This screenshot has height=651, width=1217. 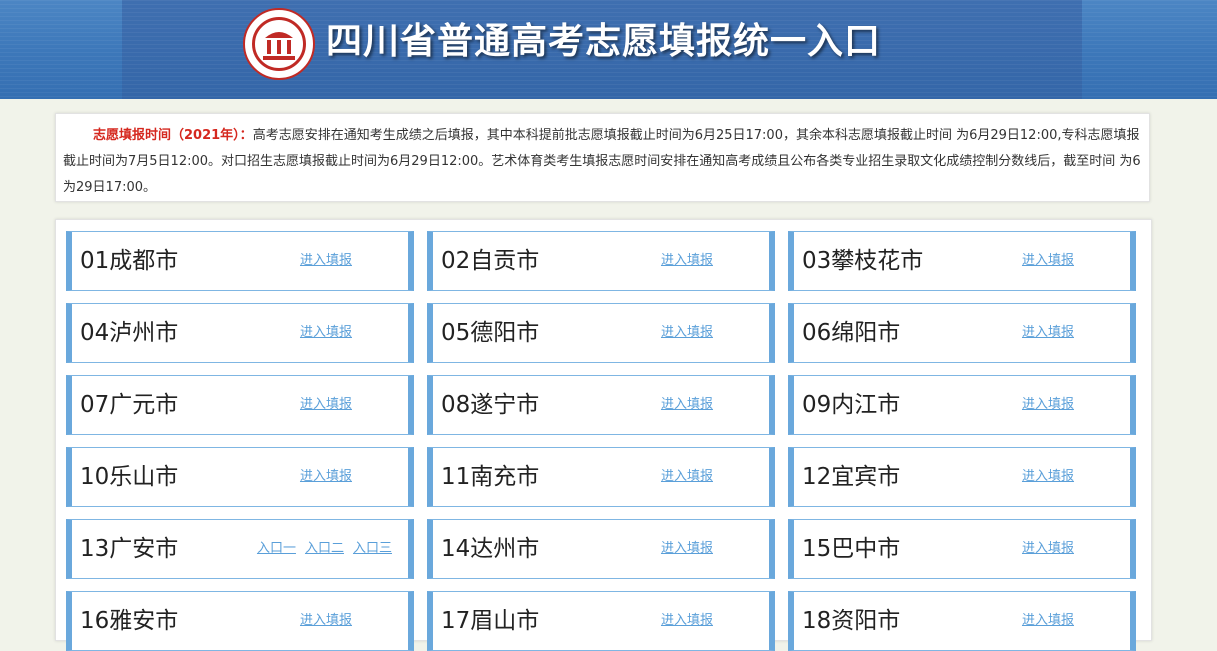 I want to click on city-links: 入口一 入口二 入口三, so click(x=324, y=549).